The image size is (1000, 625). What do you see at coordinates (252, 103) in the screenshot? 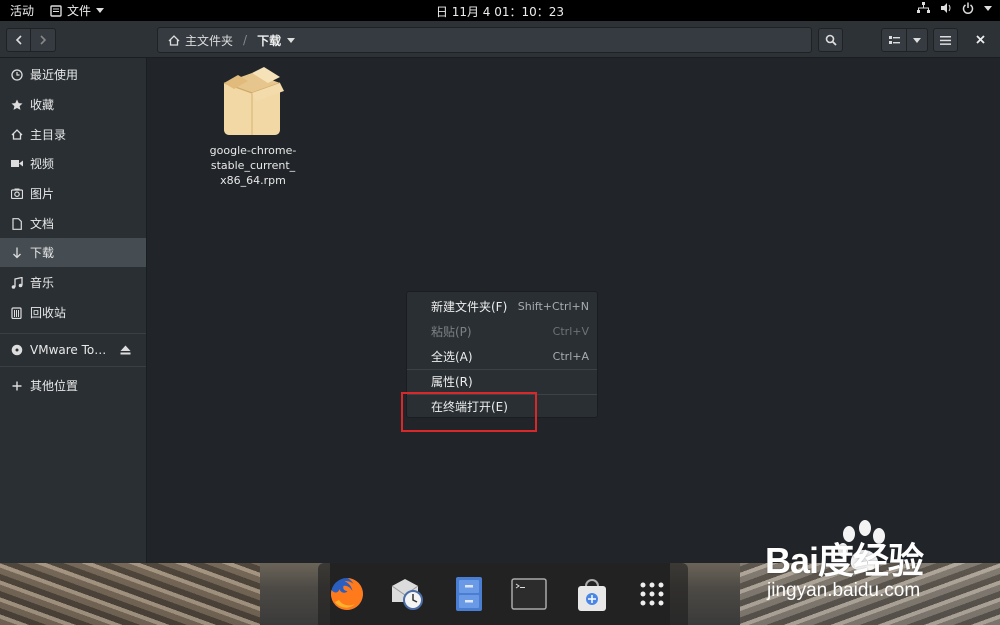
I see `package-icon` at bounding box center [252, 103].